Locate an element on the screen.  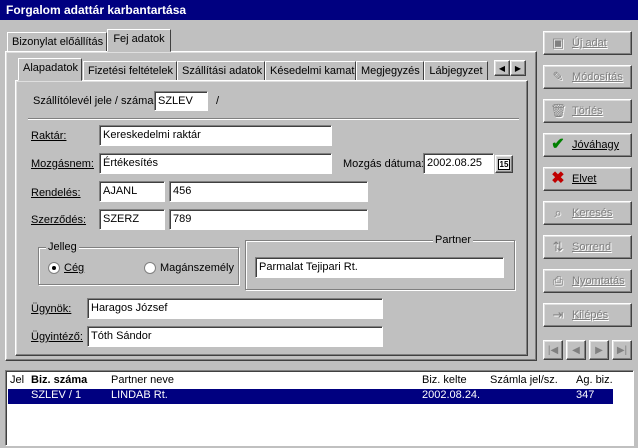
calendar-icon: 15 is located at coordinates (504, 164).